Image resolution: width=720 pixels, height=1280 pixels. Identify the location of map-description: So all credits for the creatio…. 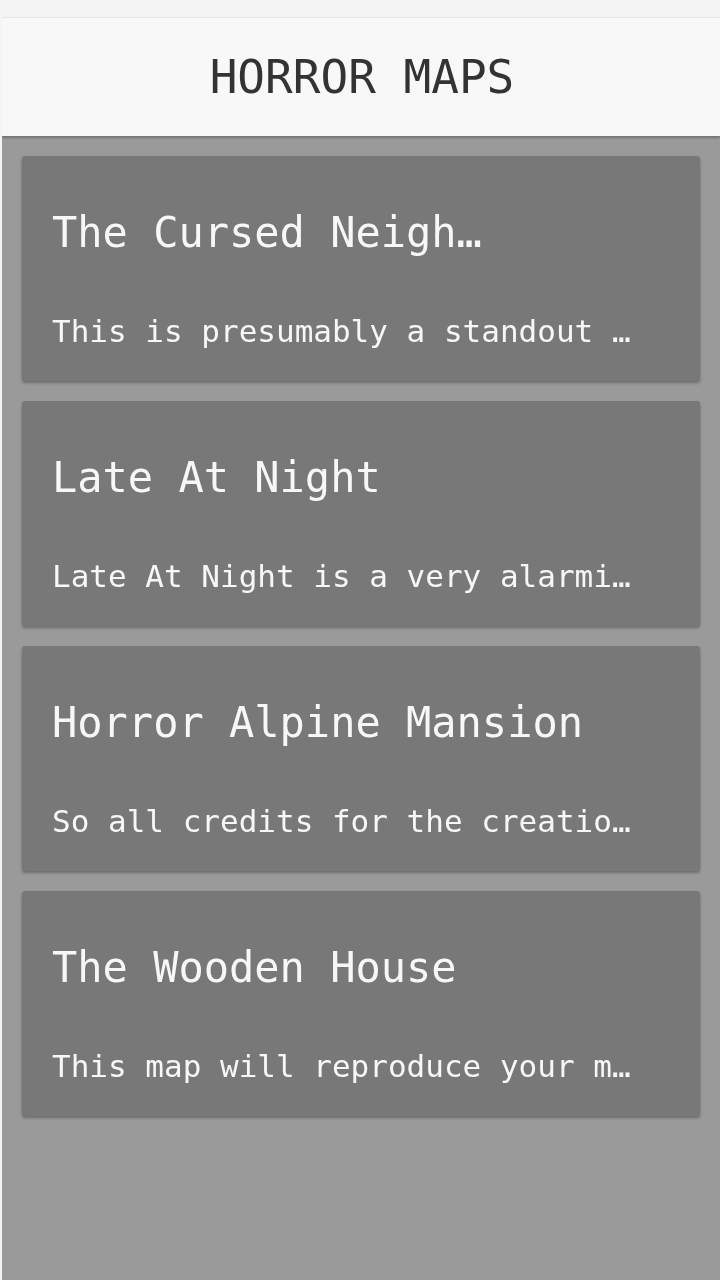
(341, 821).